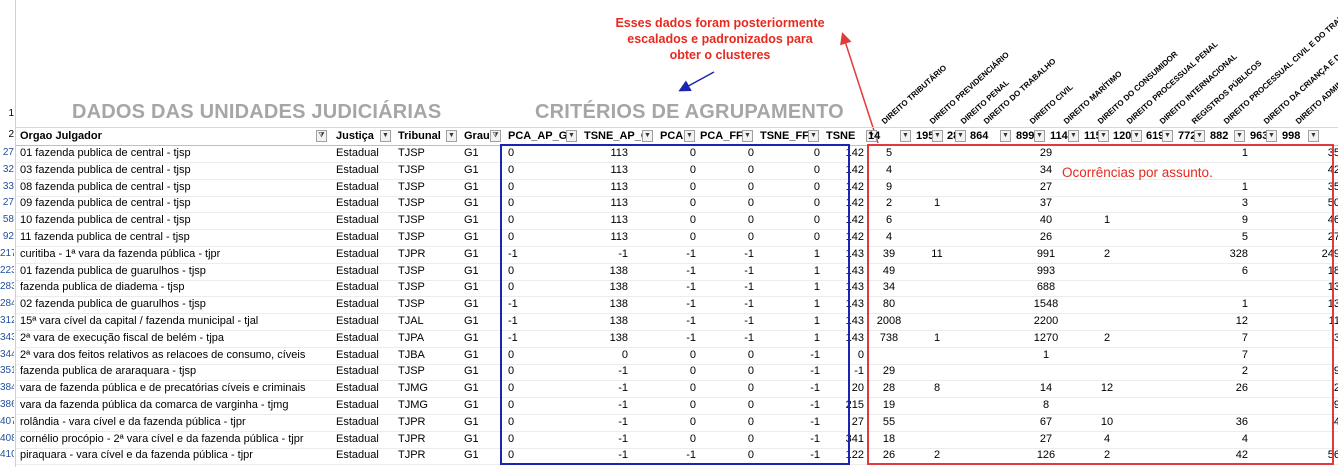 This screenshot has height=467, width=1338. What do you see at coordinates (7, 370) in the screenshot?
I see `row-number: 351` at bounding box center [7, 370].